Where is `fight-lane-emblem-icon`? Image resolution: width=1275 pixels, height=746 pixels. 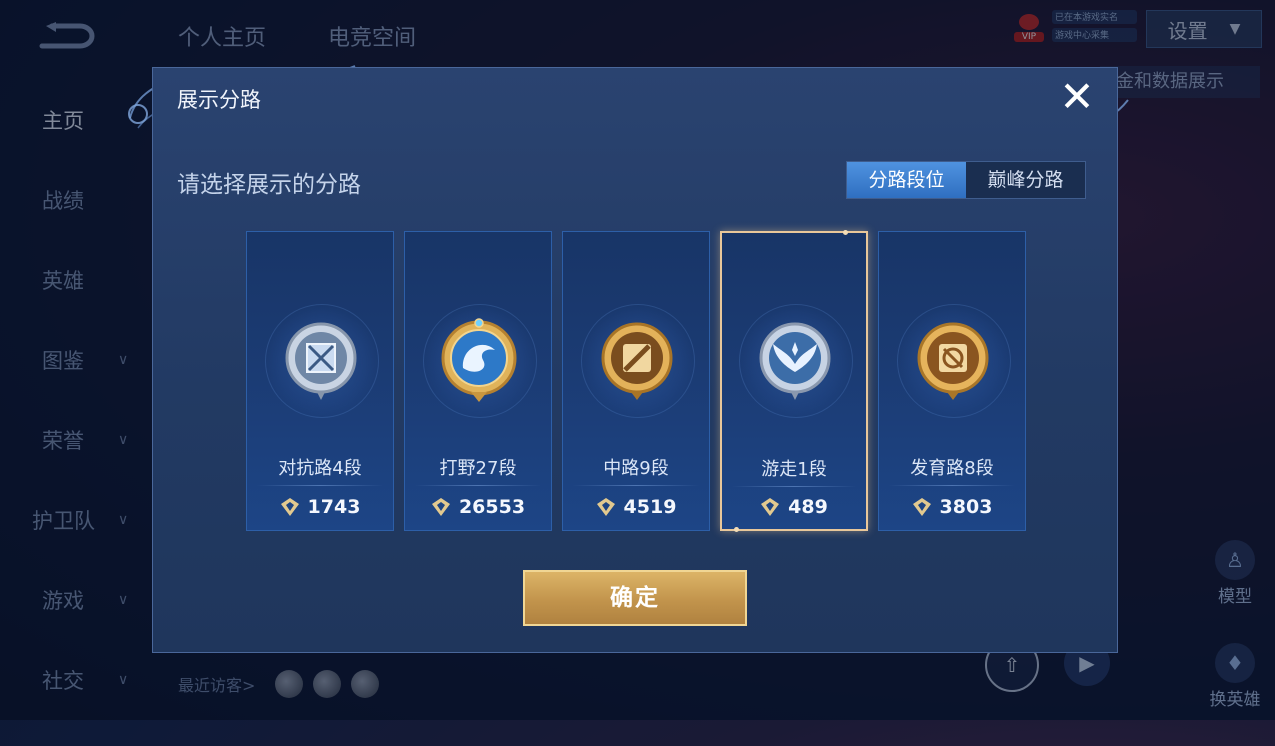 fight-lane-emblem-icon is located at coordinates (321, 361).